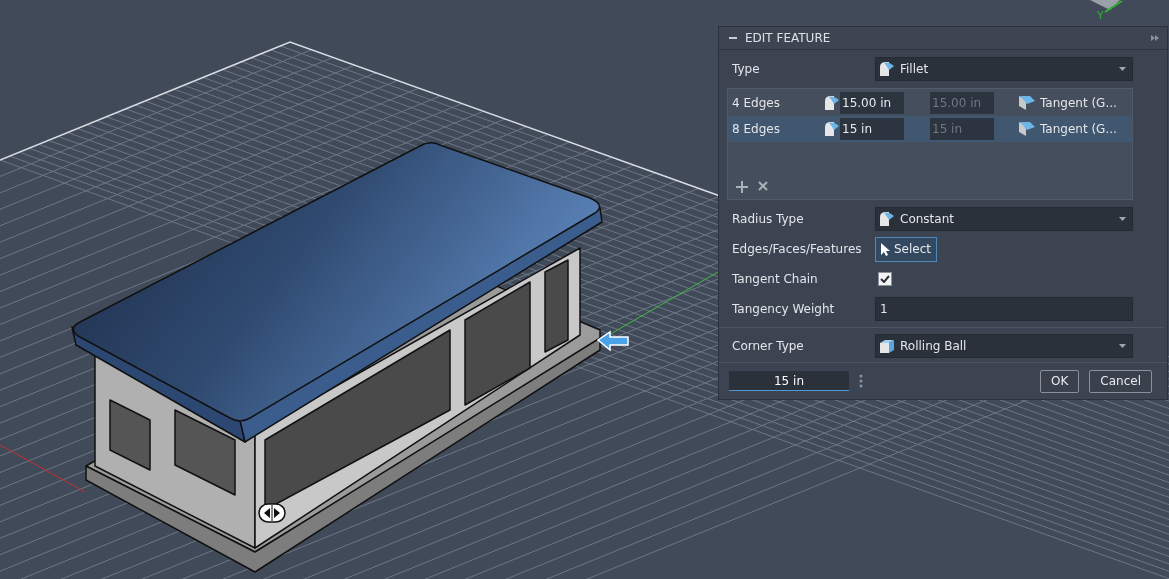  What do you see at coordinates (1004, 69) in the screenshot?
I see `type-dropdown: Fillet` at bounding box center [1004, 69].